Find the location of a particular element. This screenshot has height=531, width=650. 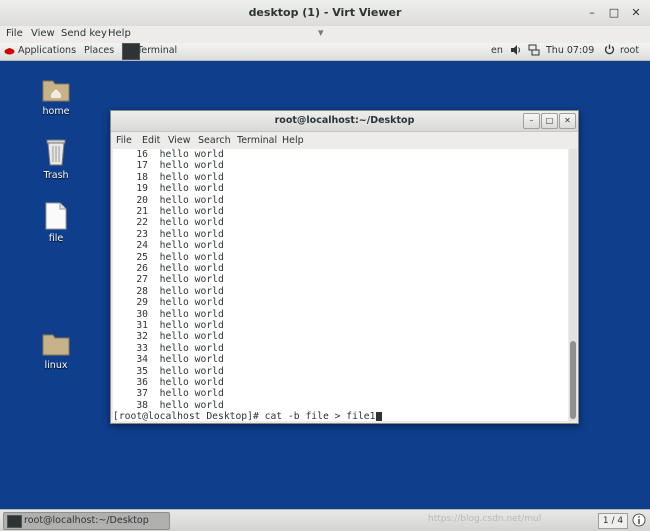

terminal-title: root@localhost:~/Desktop is located at coordinates (344, 120).